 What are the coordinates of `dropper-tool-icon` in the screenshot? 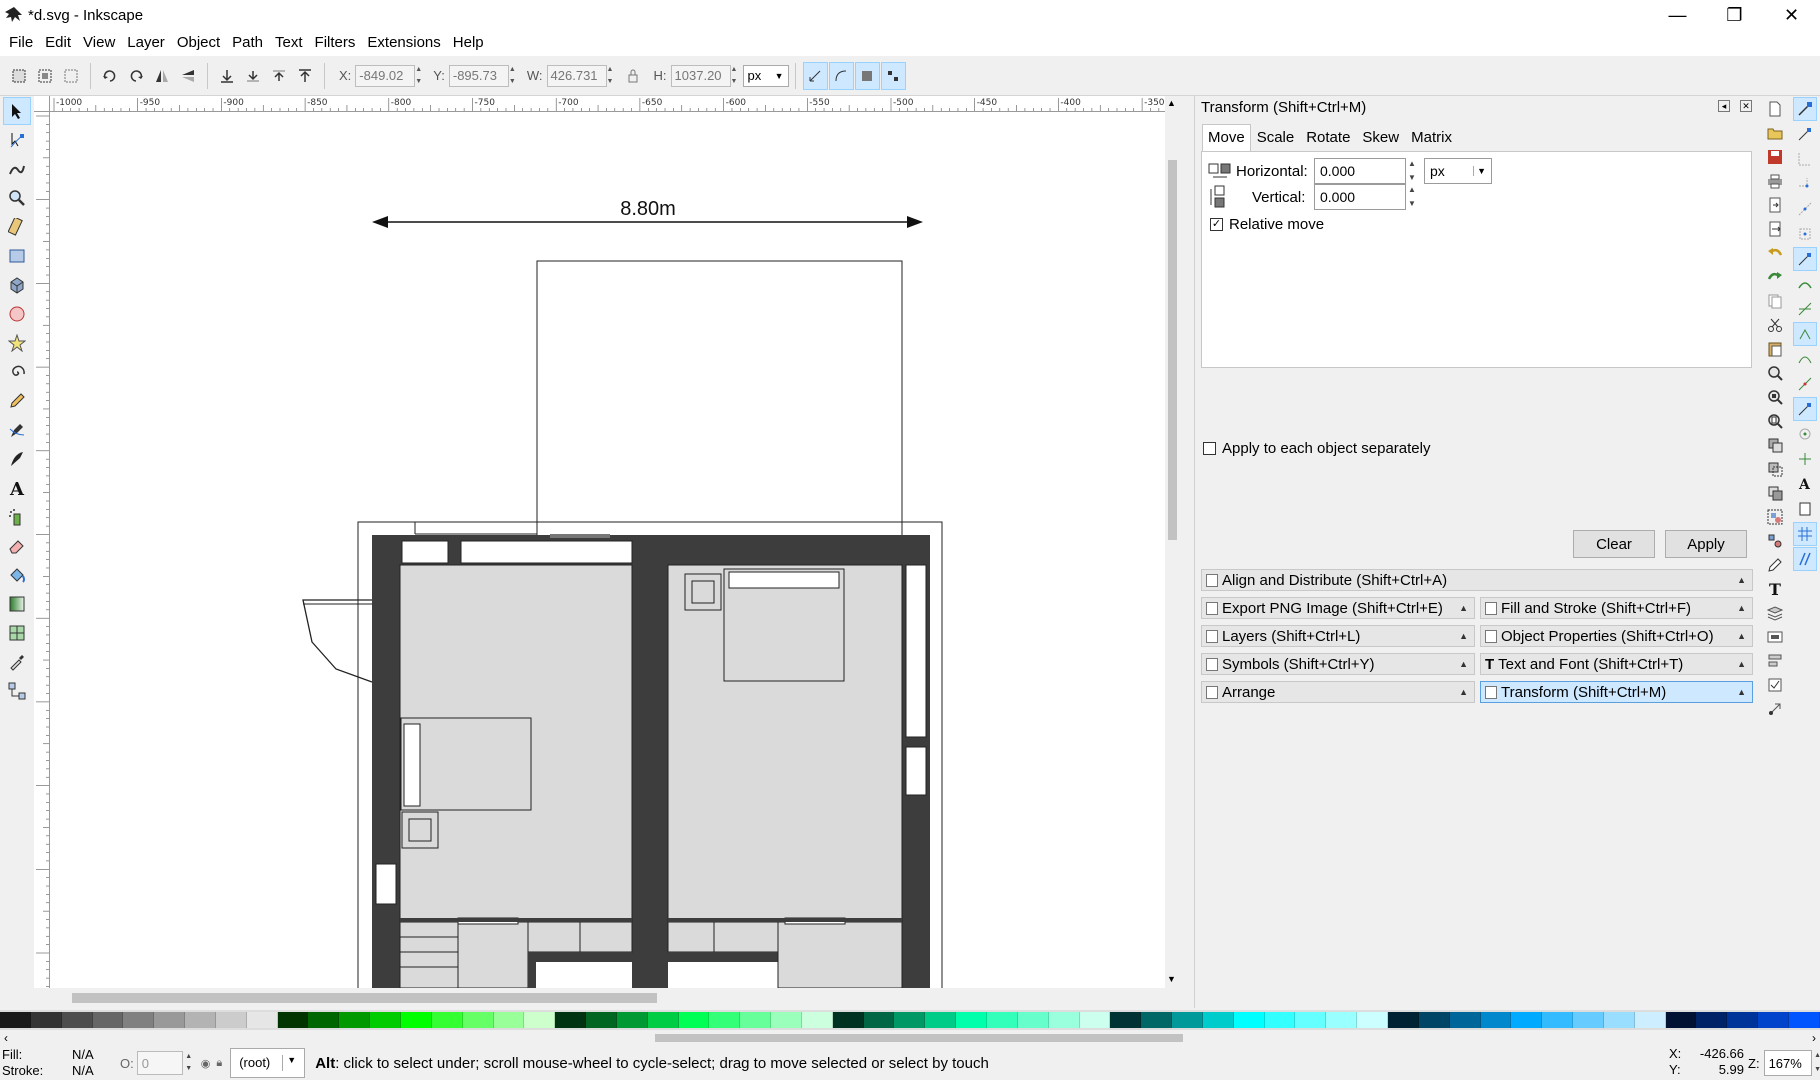 It's located at (17, 662).